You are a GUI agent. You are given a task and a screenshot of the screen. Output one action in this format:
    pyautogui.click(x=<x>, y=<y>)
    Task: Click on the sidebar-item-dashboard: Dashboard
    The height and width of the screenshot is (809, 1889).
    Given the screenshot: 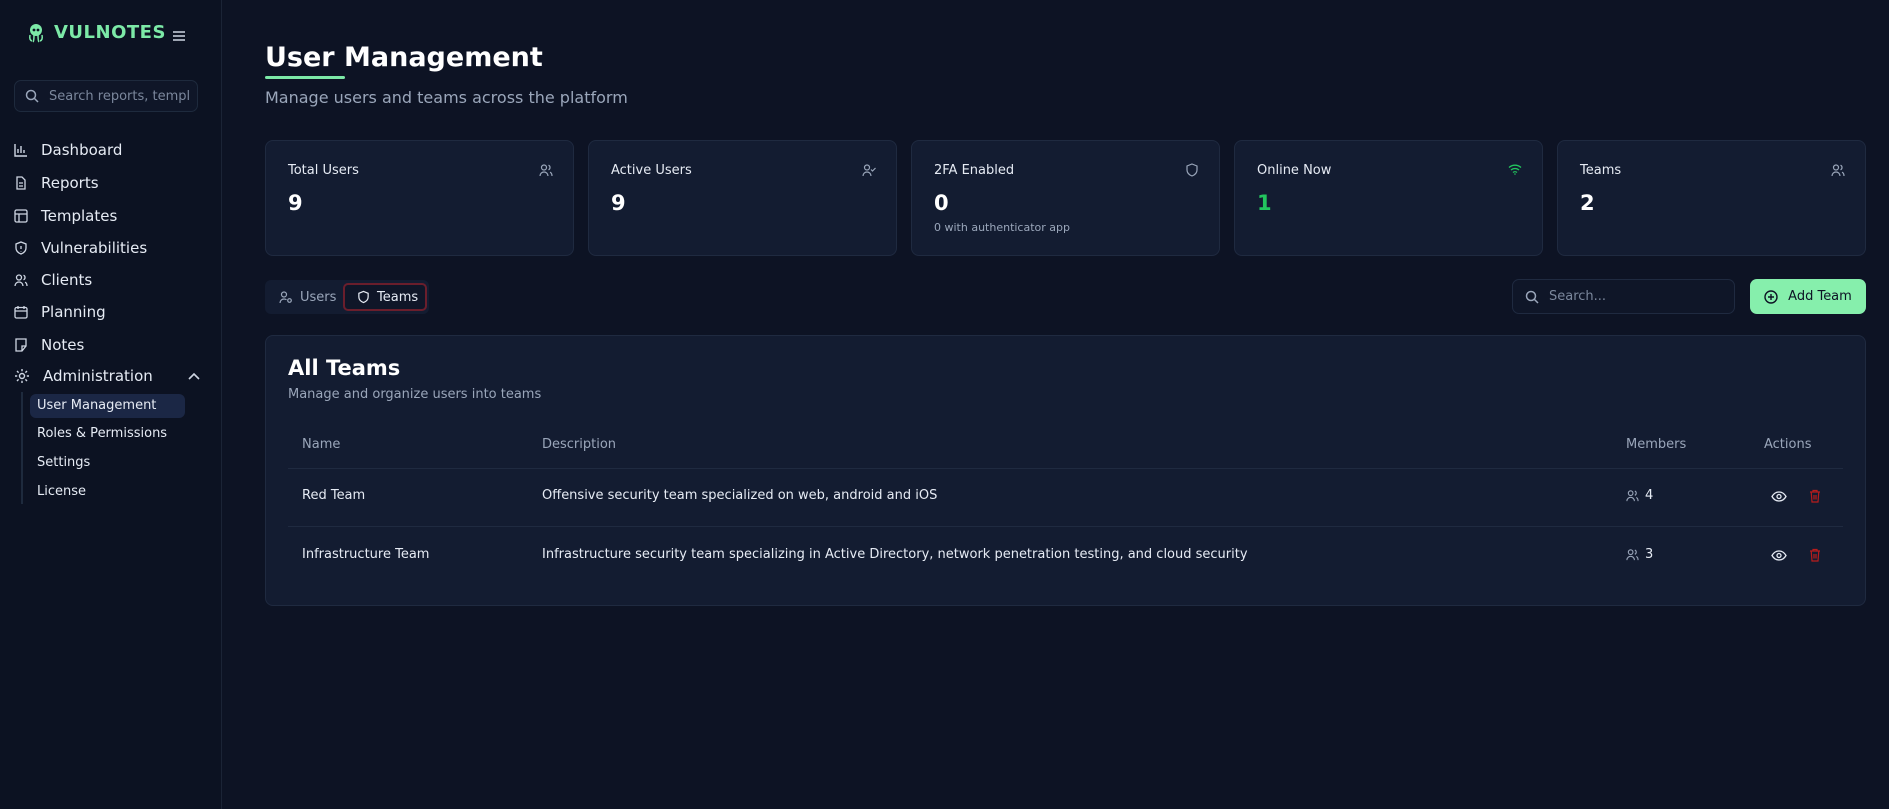 What is the action you would take?
    pyautogui.click(x=68, y=150)
    